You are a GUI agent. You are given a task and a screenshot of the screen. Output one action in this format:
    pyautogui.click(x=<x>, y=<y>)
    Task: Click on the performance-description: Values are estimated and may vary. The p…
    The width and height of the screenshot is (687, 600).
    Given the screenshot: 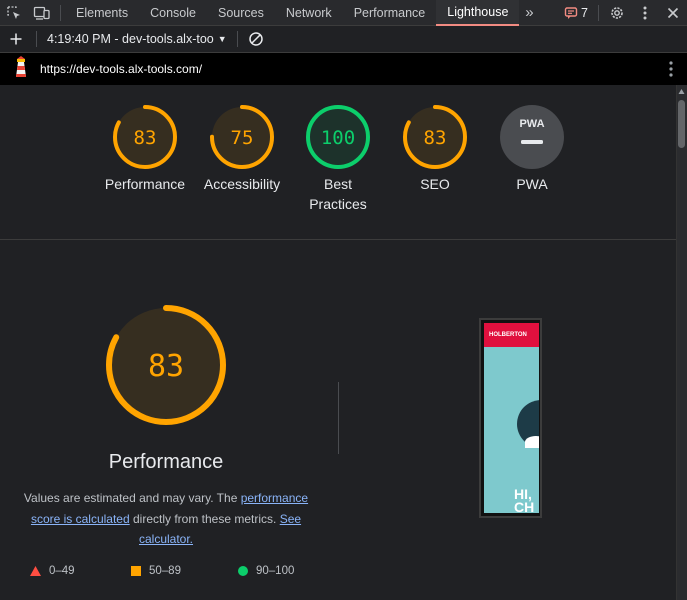 What is the action you would take?
    pyautogui.click(x=166, y=519)
    